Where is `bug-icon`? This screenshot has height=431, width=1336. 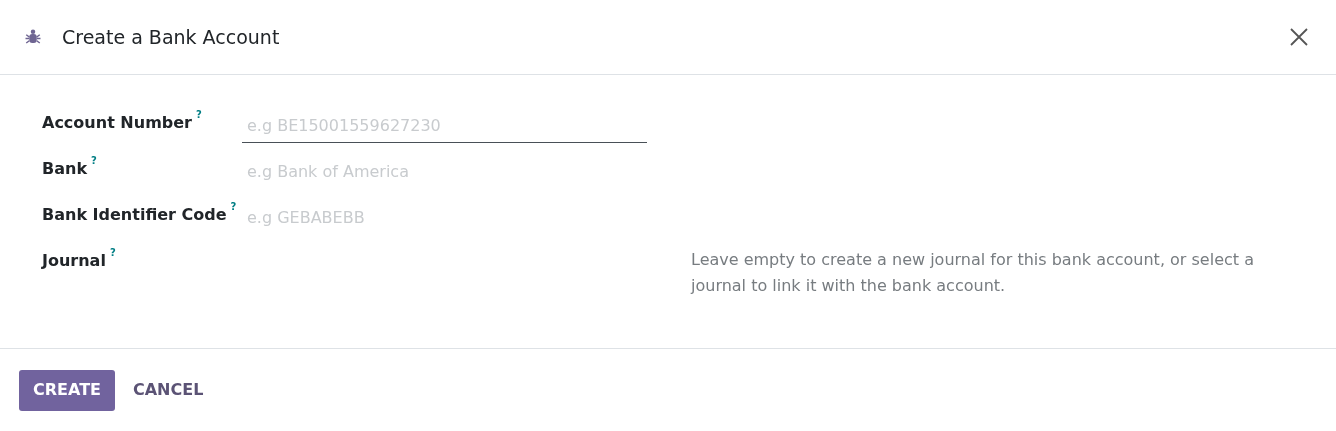 bug-icon is located at coordinates (33, 37).